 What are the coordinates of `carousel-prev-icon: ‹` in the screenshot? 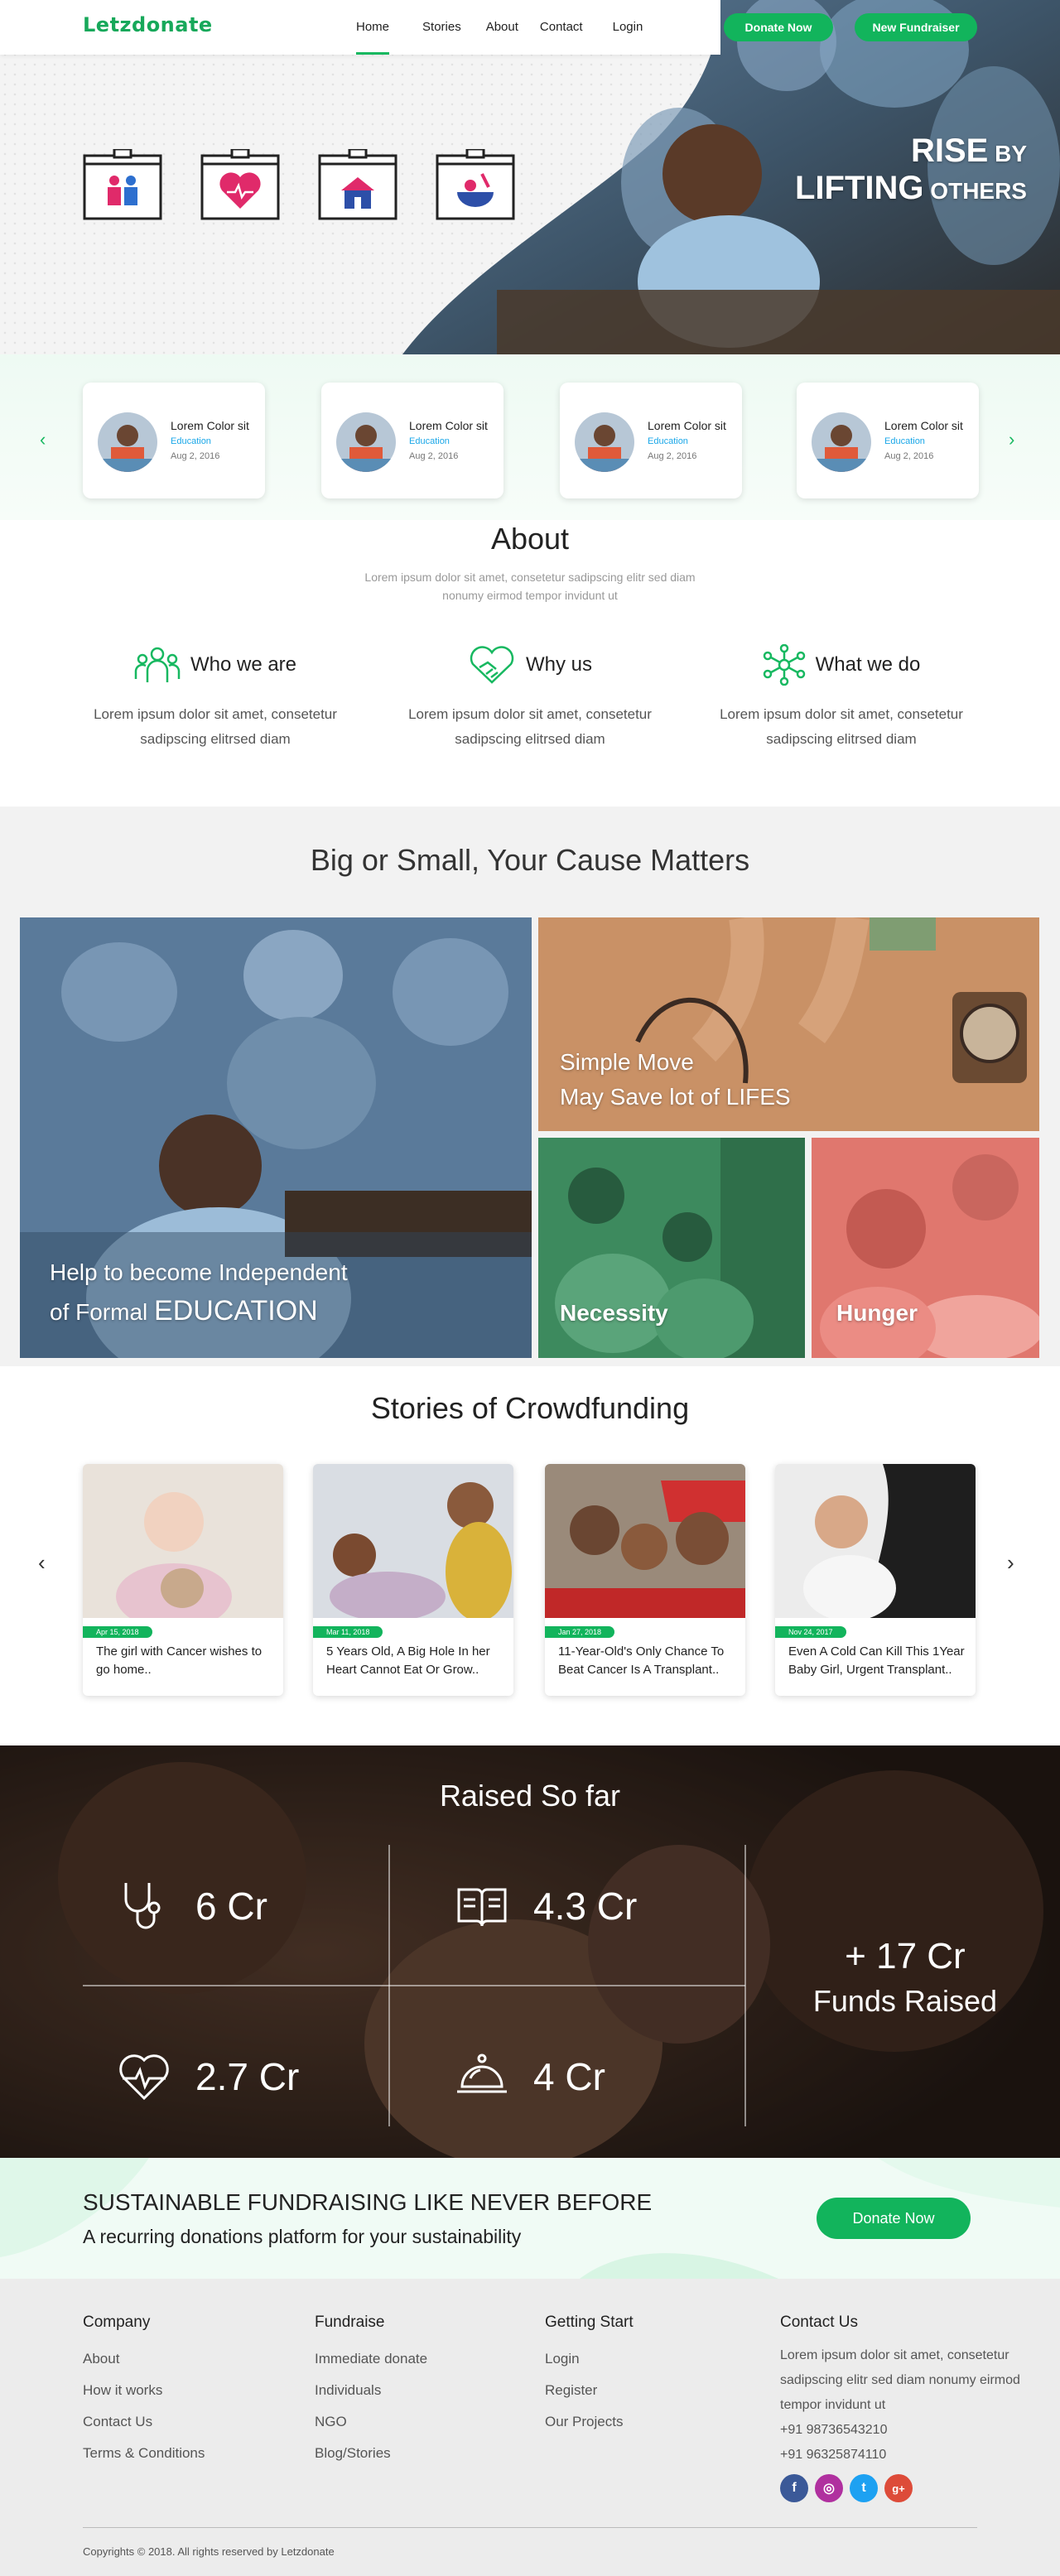 It's located at (43, 439).